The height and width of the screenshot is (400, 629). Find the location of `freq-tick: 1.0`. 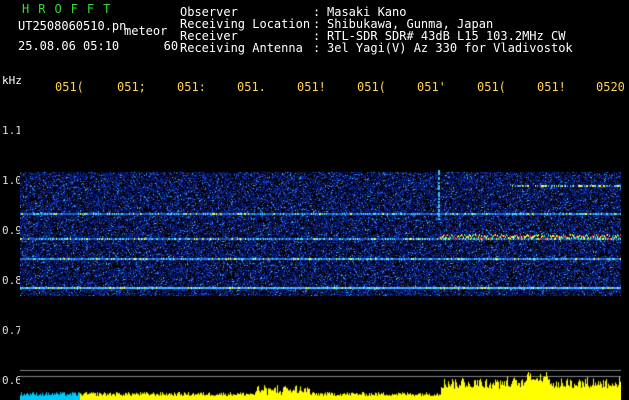

freq-tick: 1.0 is located at coordinates (12, 180).